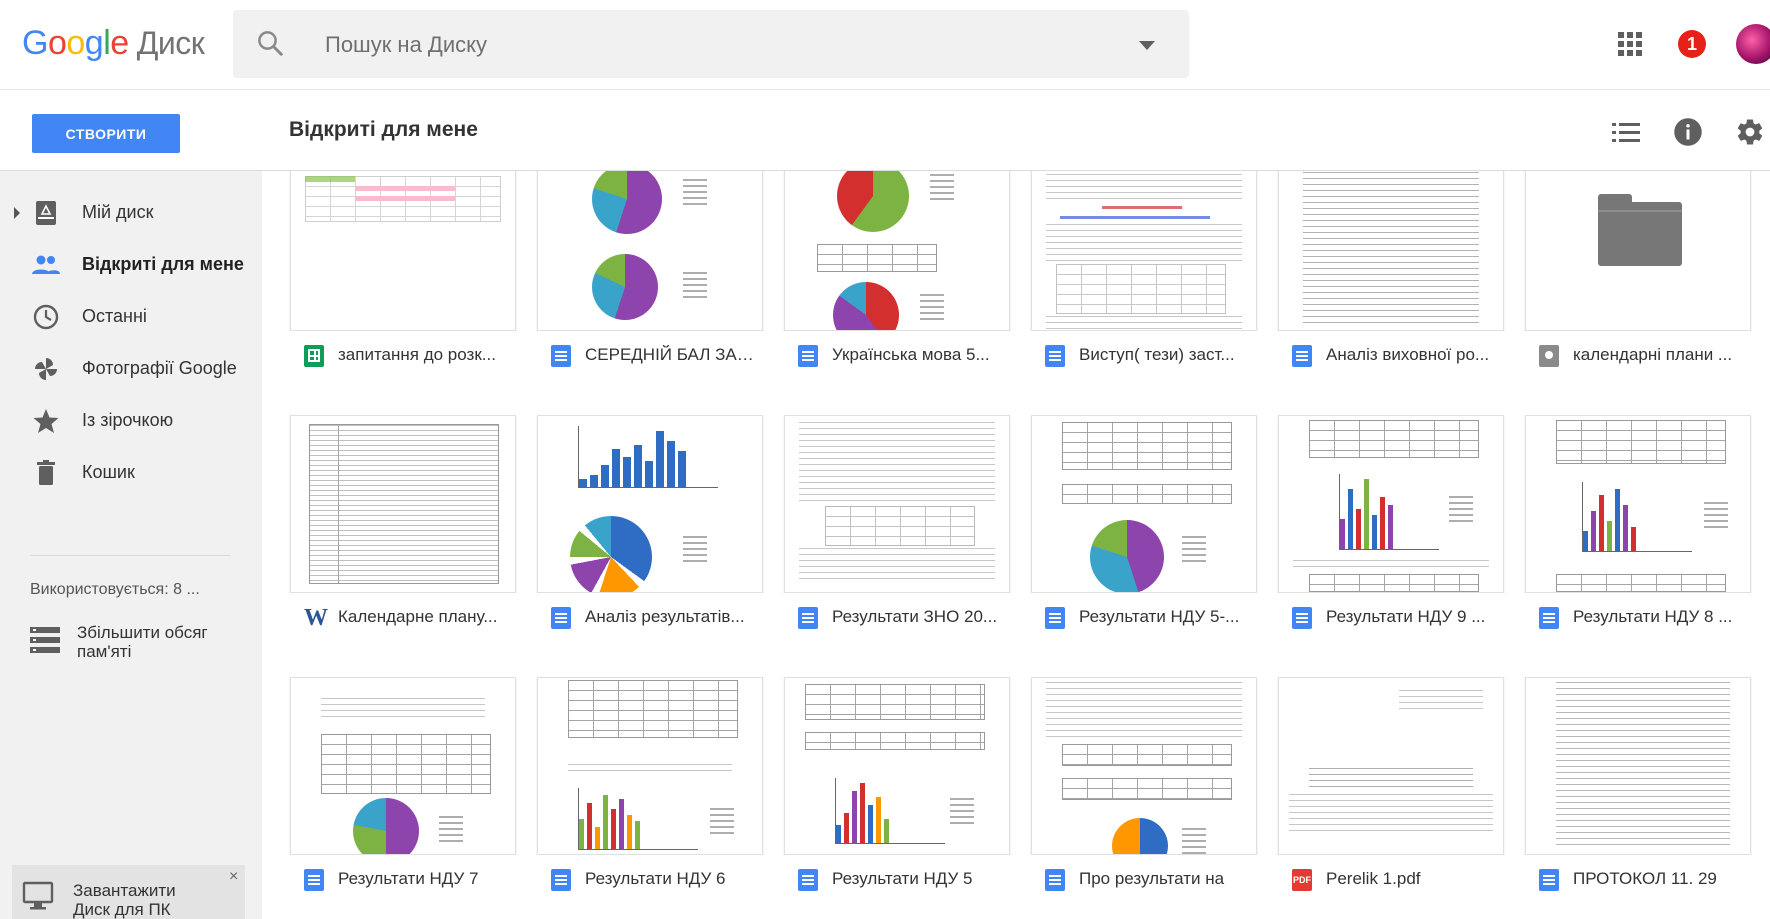  Describe the element at coordinates (131, 421) in the screenshot. I see `sidebar-item-starred: Із зірочкою` at that location.